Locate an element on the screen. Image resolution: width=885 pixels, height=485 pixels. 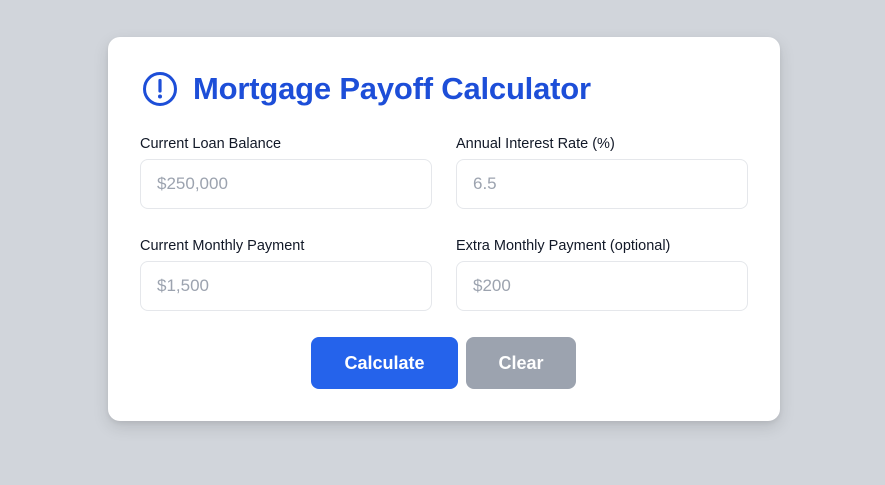
extra-payment-input is located at coordinates (602, 286).